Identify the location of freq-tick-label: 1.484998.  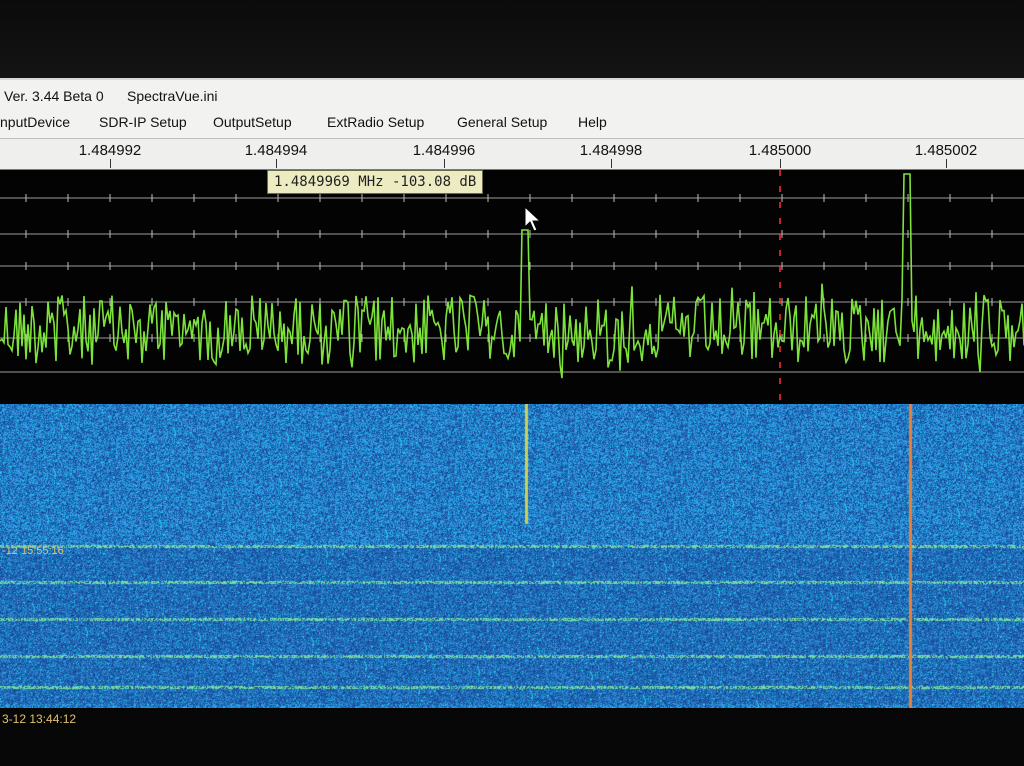
(611, 150).